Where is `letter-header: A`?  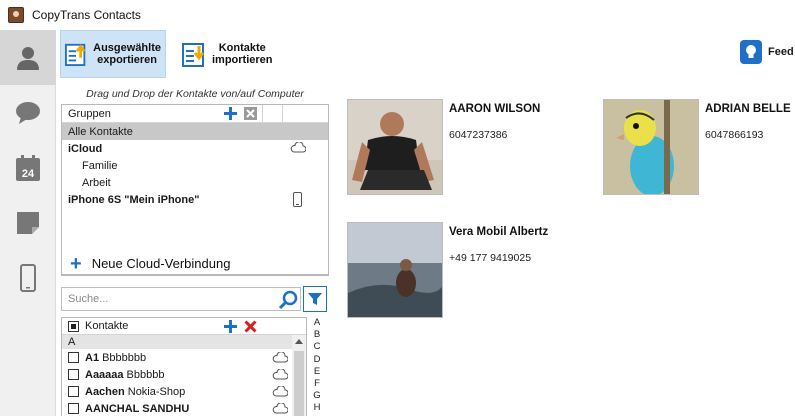 letter-header: A is located at coordinates (184, 342).